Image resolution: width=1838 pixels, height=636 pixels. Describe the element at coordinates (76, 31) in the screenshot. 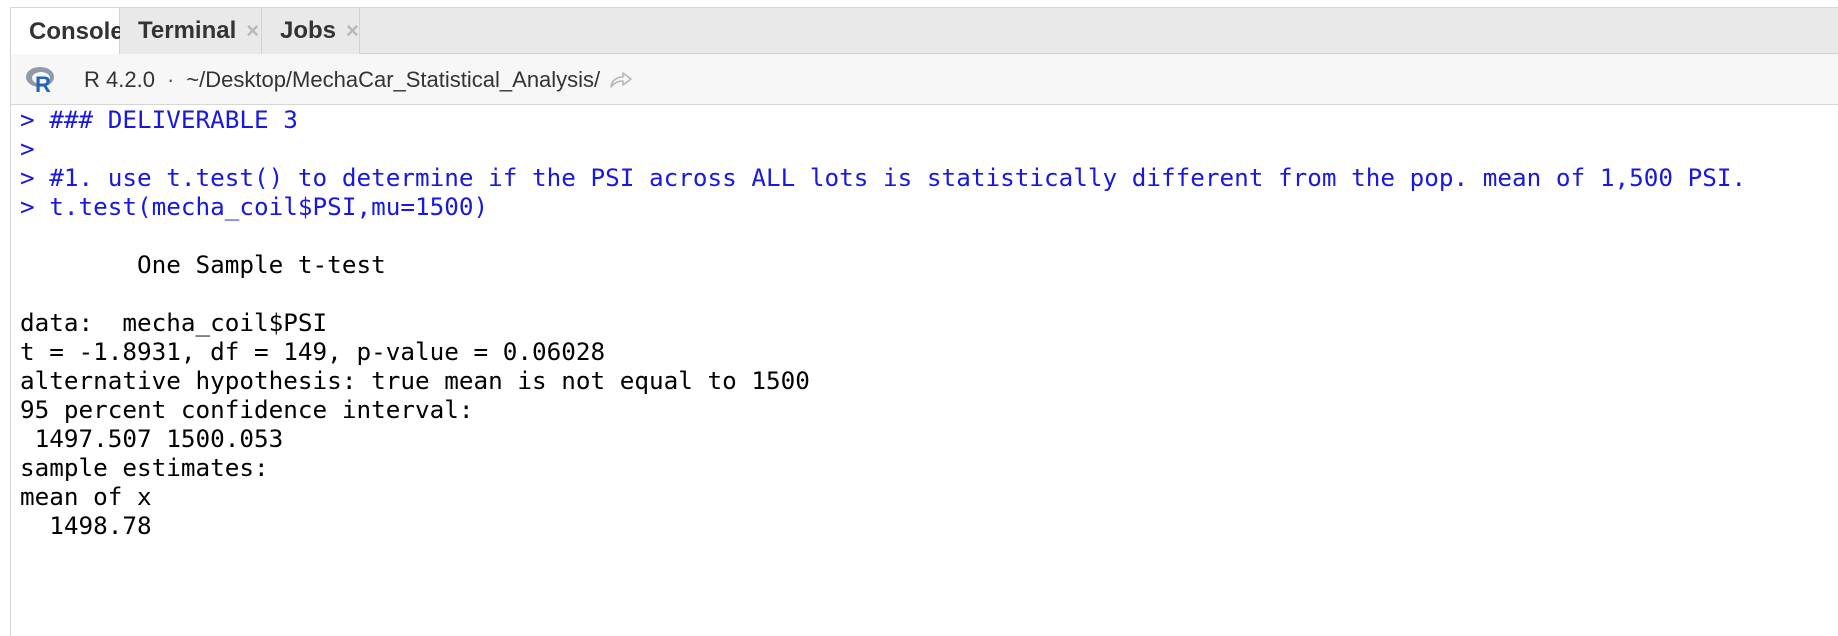

I see `tab-console-label: Console` at that location.